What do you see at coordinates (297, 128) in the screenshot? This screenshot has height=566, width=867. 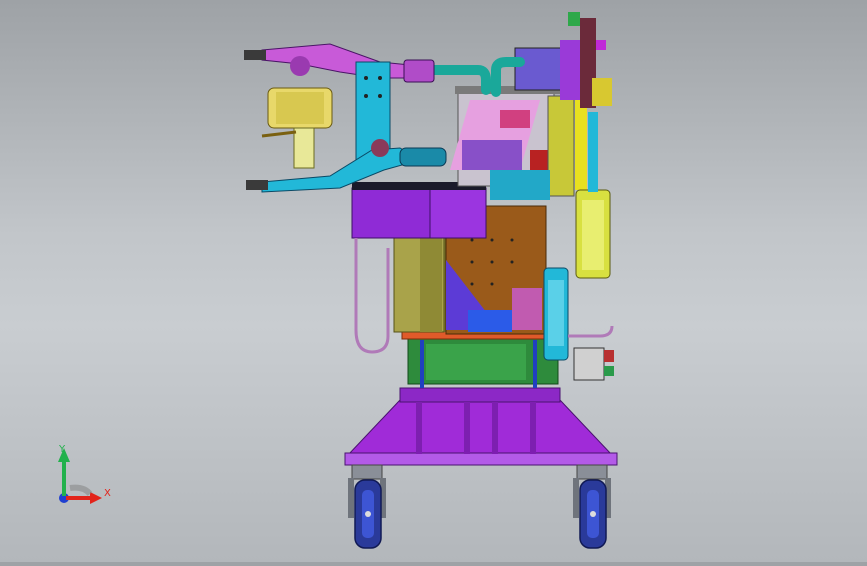 I see `left-rotary-cylinder` at bounding box center [297, 128].